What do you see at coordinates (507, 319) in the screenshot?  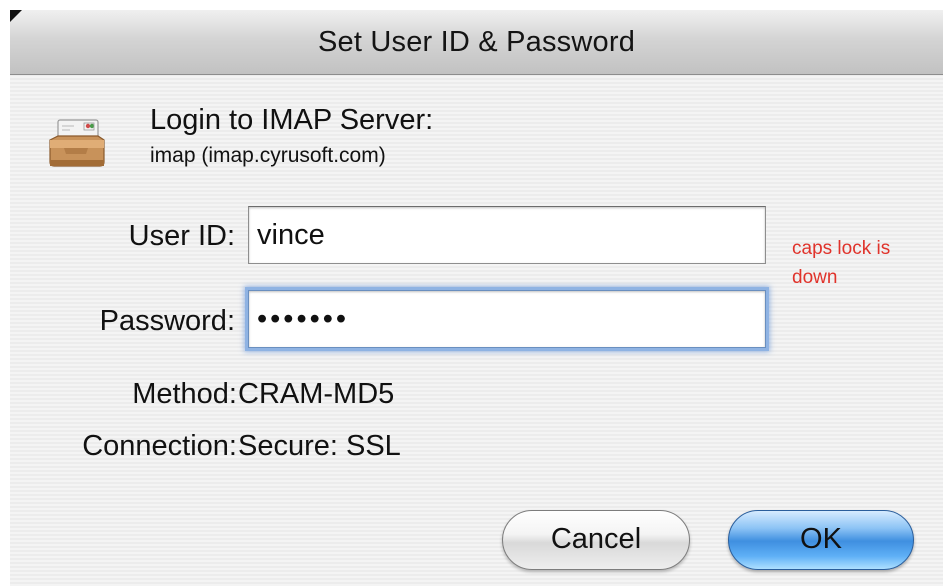 I see `password-field` at bounding box center [507, 319].